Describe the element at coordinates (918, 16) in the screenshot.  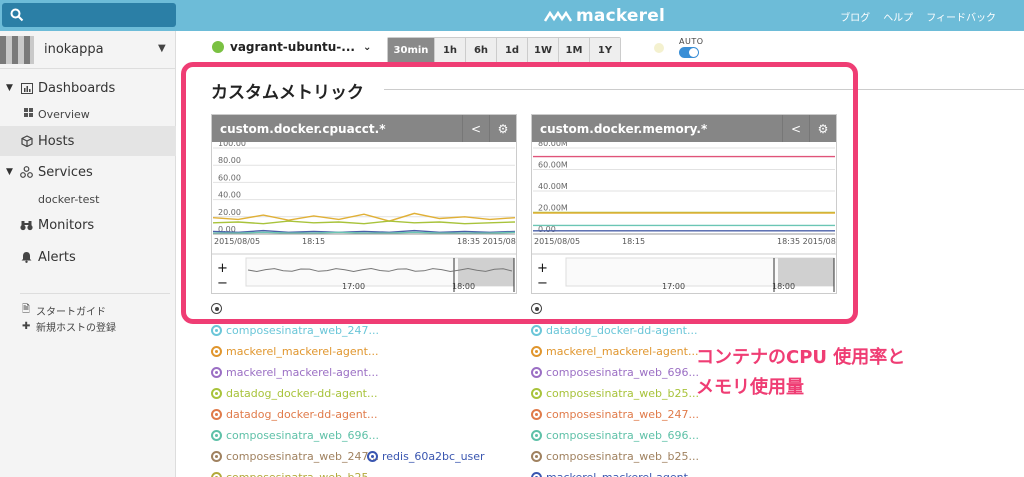
I see `top-nav: ブログ ヘルプ フィードバック` at that location.